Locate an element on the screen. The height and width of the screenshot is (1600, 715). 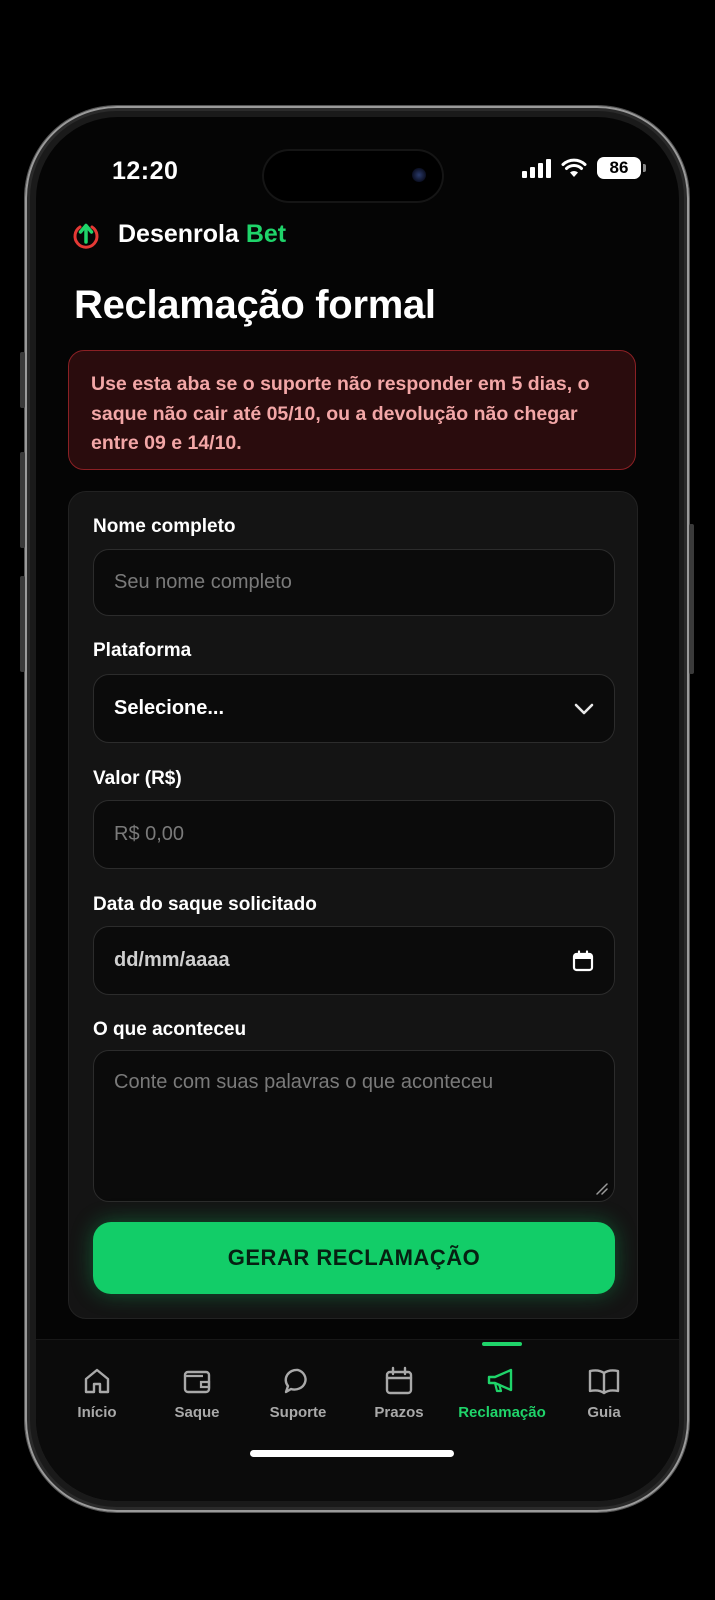
cellular-signal-icon is located at coordinates (536, 168).